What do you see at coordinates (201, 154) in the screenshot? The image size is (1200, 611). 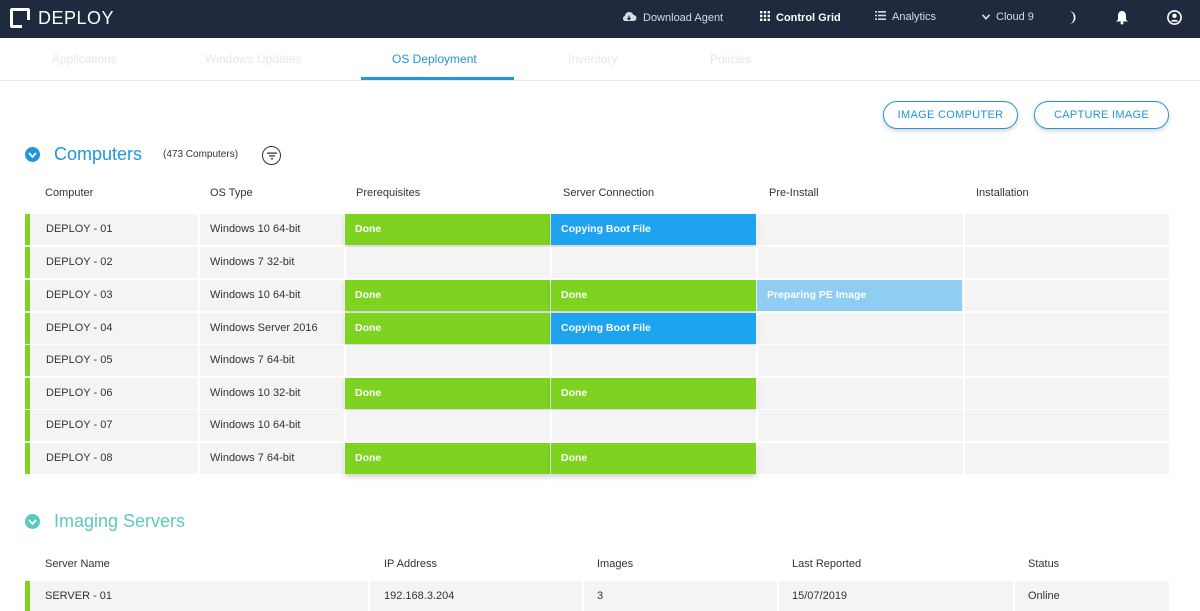 I see `computers-count: (473 Computers)` at bounding box center [201, 154].